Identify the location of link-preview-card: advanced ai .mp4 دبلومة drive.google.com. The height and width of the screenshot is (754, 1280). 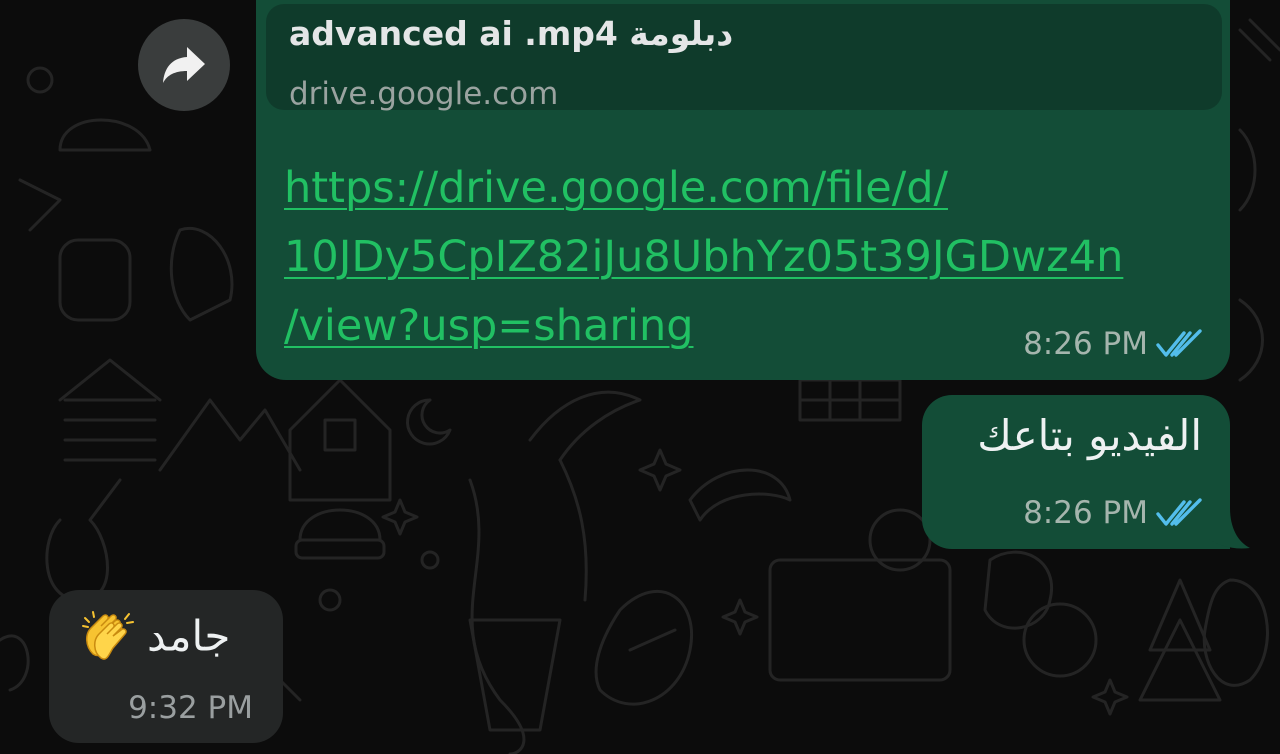
(744, 58).